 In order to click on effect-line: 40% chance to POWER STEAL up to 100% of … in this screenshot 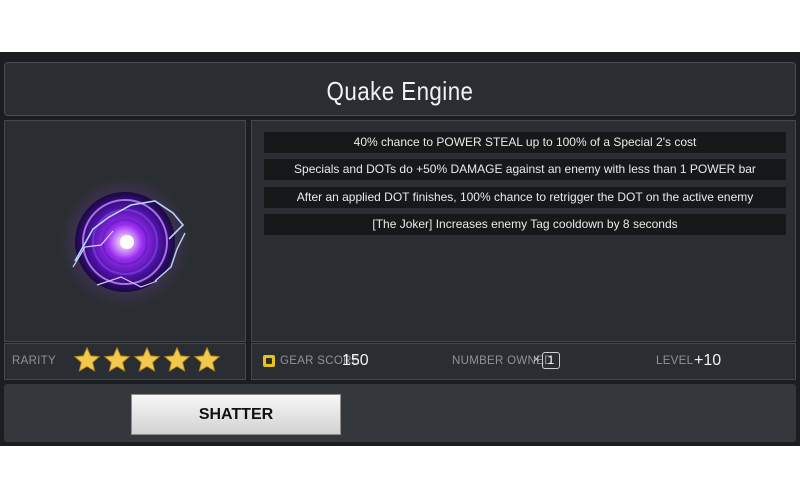, I will do `click(525, 142)`.